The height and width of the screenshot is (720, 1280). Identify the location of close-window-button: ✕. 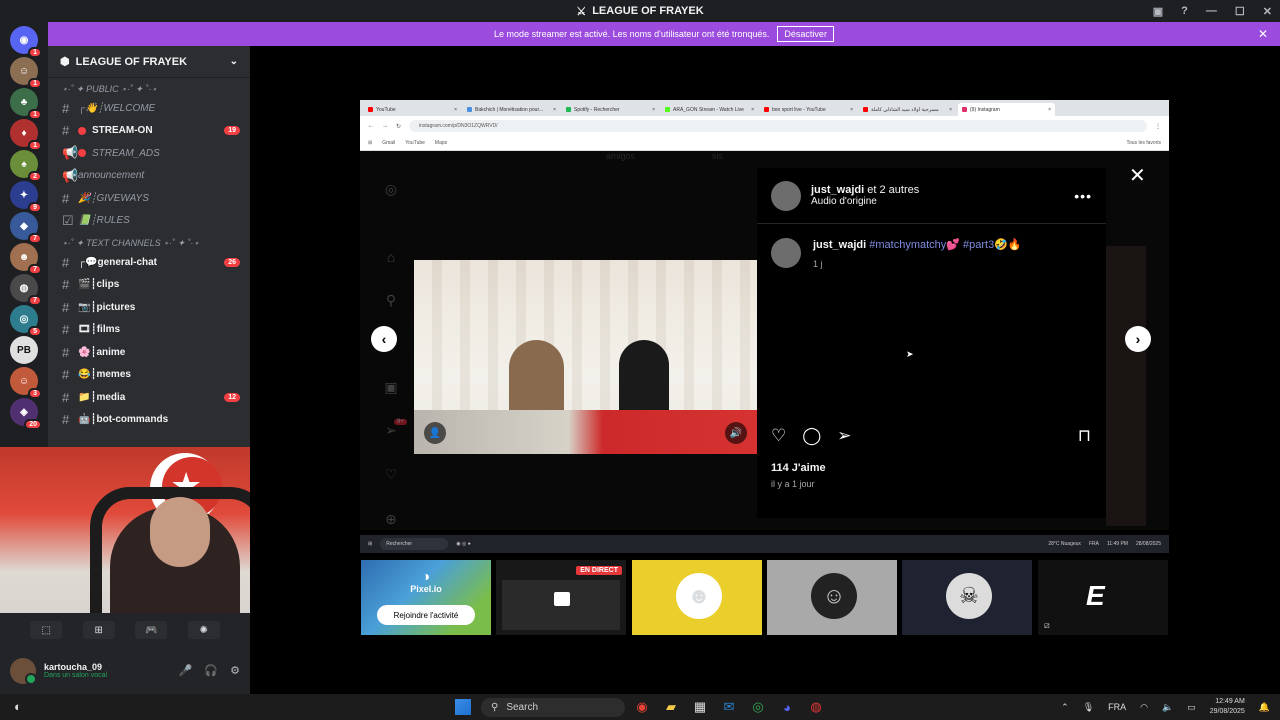
(1267, 11).